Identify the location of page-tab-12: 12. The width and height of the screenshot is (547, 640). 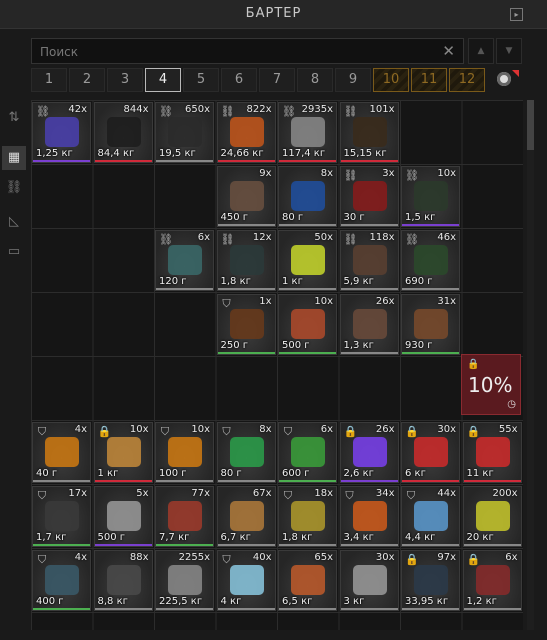
(467, 80).